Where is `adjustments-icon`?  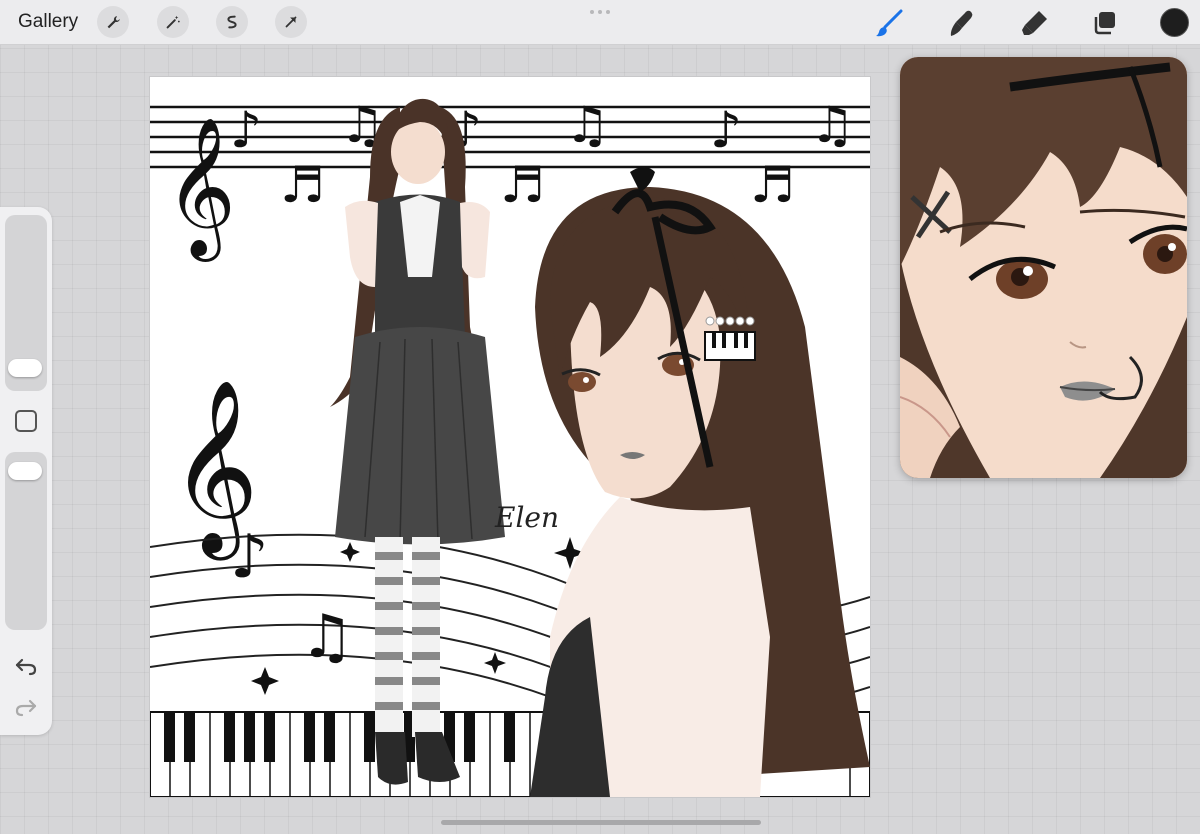
adjustments-icon is located at coordinates (173, 22).